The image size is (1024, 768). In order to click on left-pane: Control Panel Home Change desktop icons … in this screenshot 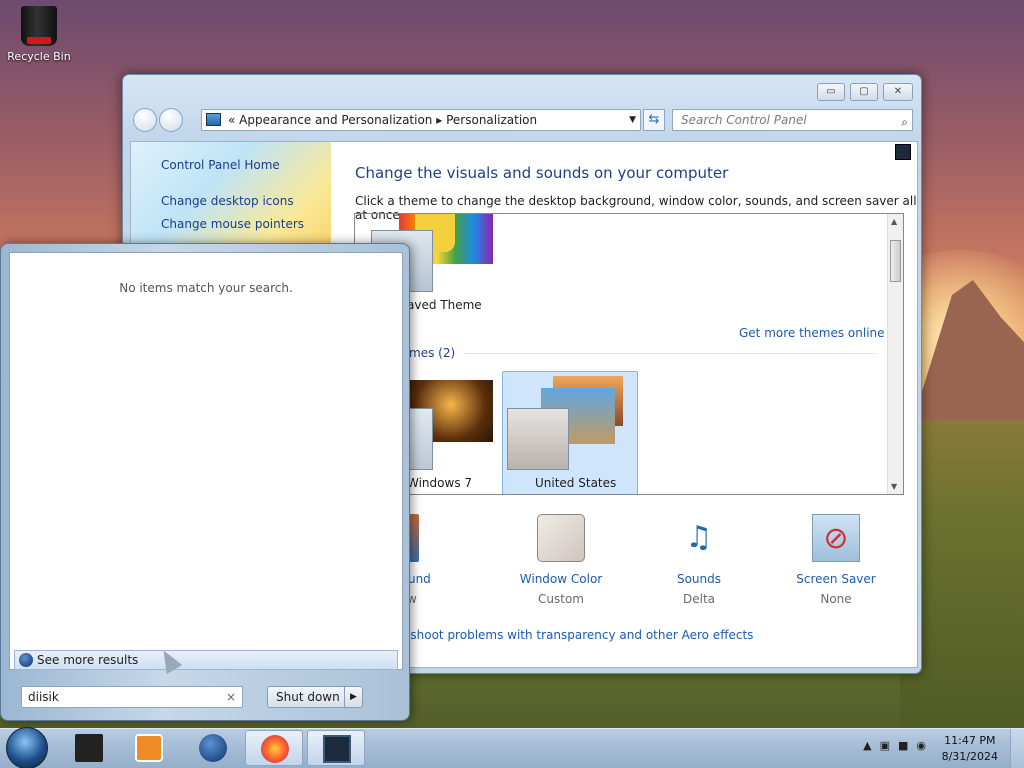, I will do `click(231, 197)`.